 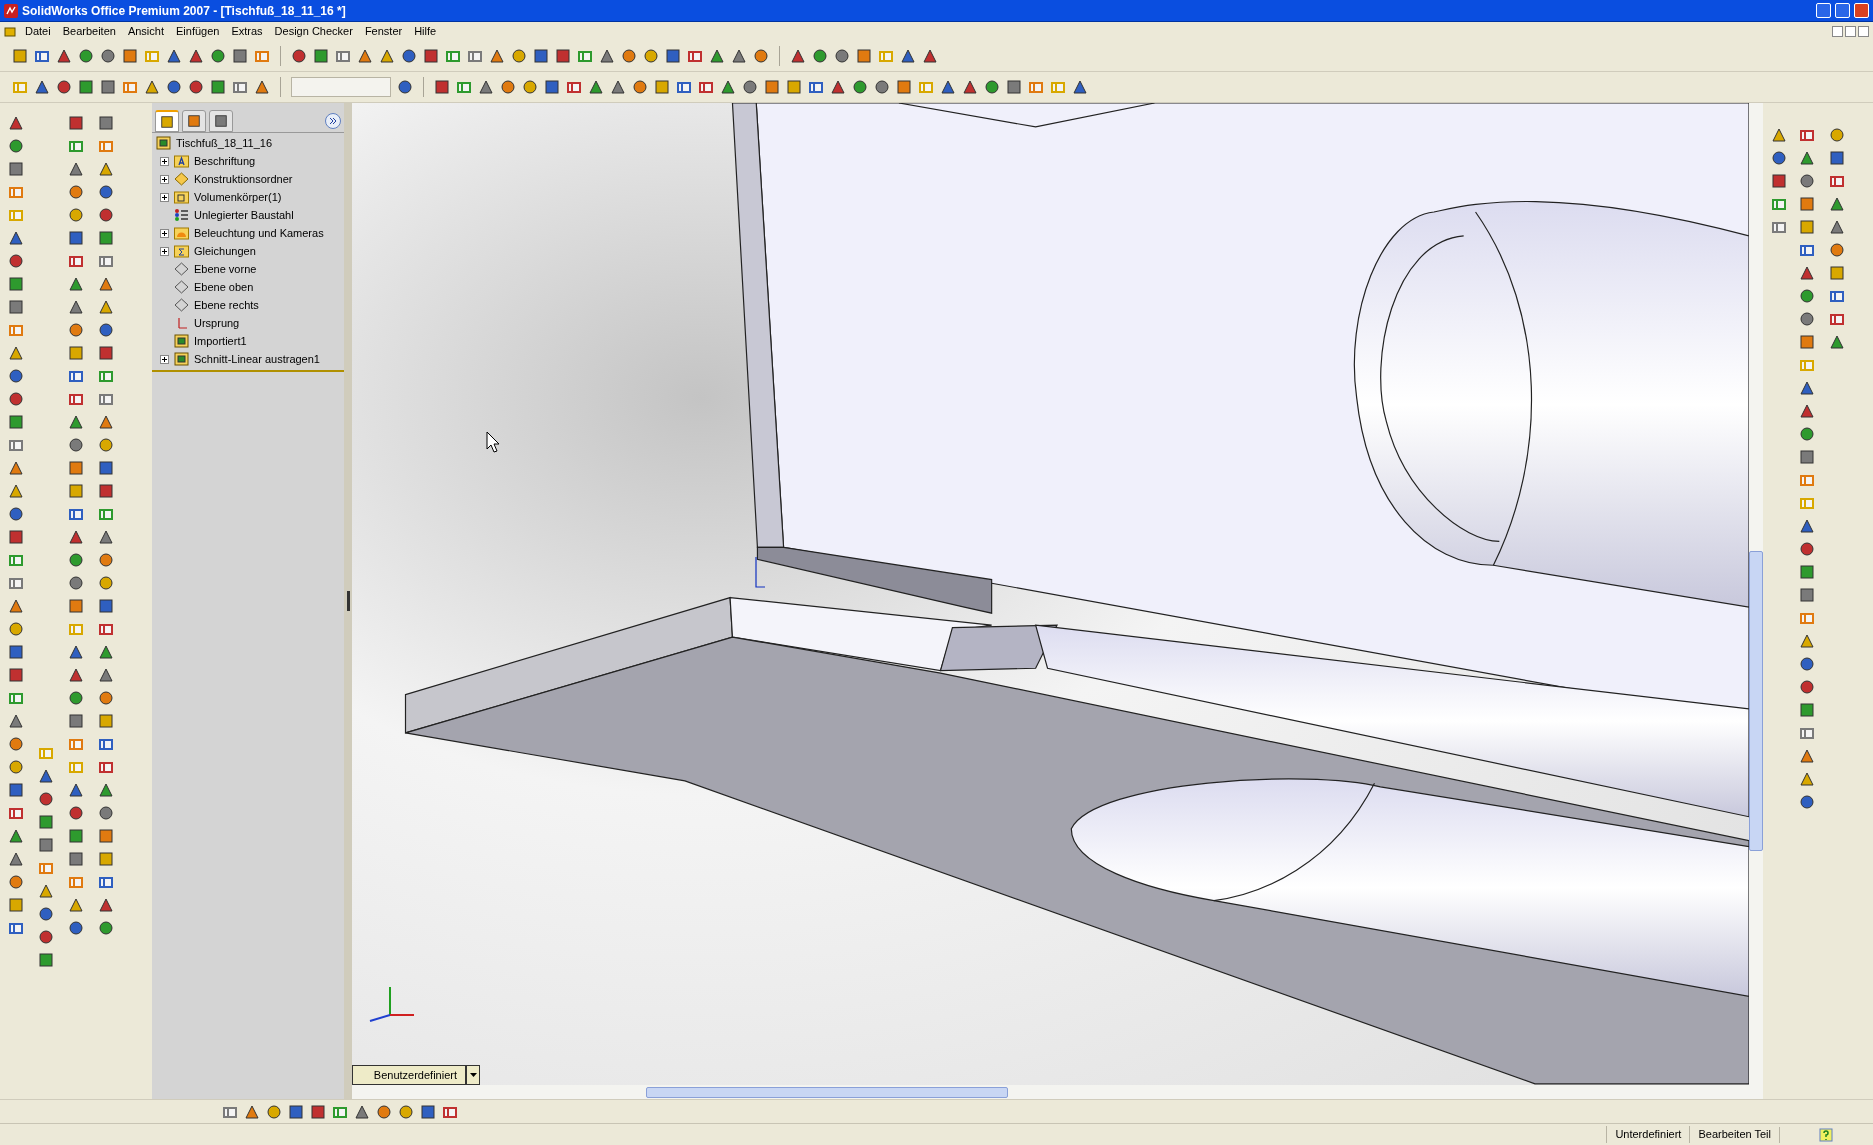 I want to click on restore-button, so click(x=1850, y=31).